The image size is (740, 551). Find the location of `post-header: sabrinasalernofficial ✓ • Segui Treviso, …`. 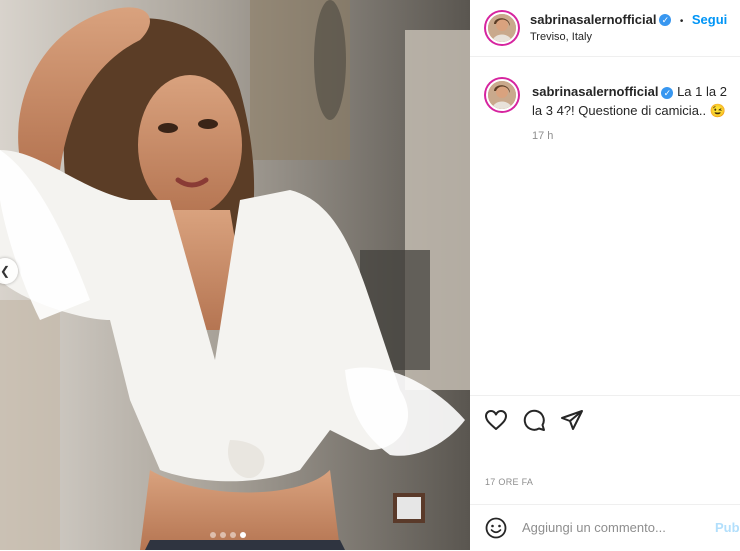

post-header: sabrinasalernofficial ✓ • Segui Treviso, … is located at coordinates (605, 28).